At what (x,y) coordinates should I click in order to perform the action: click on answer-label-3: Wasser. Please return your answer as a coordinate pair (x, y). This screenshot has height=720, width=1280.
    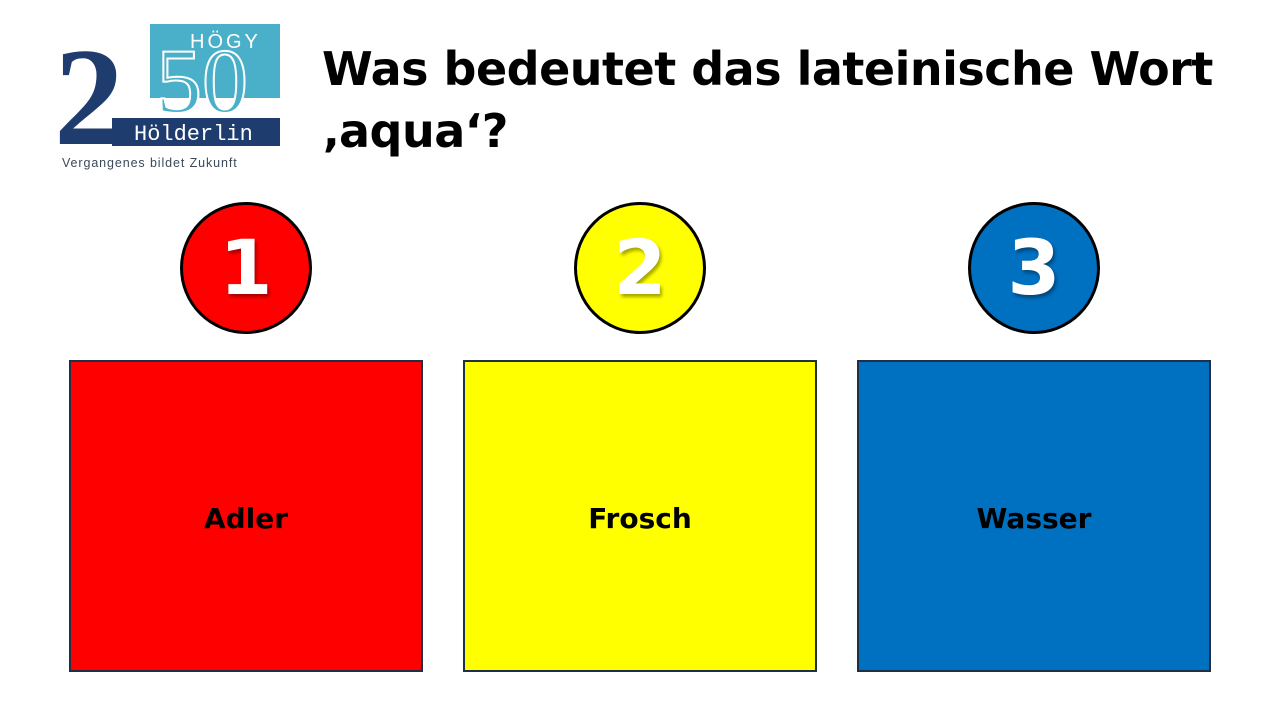
    Looking at the image, I should click on (1034, 518).